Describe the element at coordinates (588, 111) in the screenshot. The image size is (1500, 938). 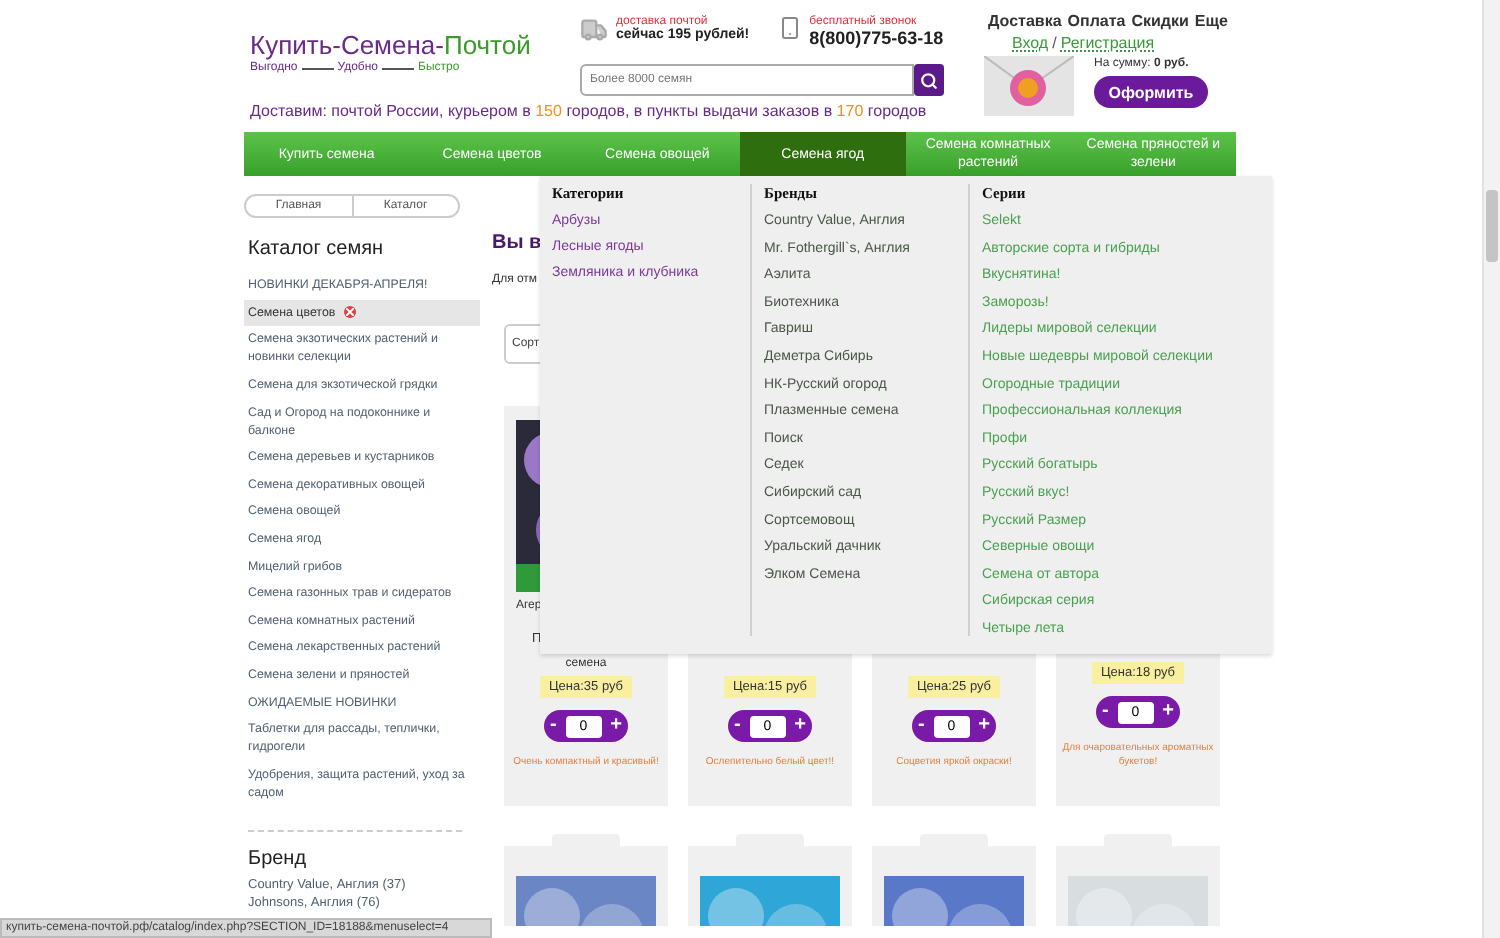
I see `delivery-line: Доставим: почтой России, курьером в 150 городов, в пункты выдачи заказов в 170 городов` at that location.